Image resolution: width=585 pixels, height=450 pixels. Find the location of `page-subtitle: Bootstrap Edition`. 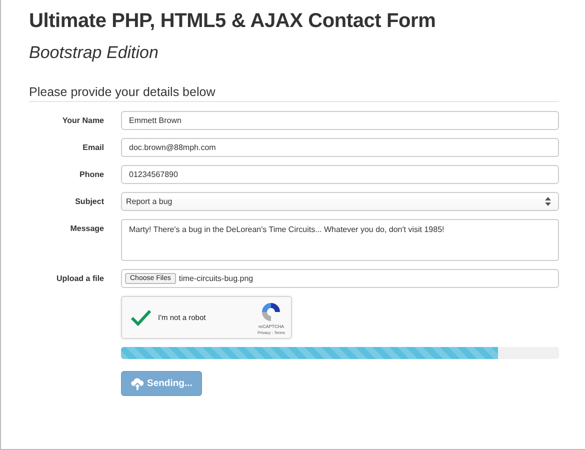

page-subtitle: Bootstrap Edition is located at coordinates (94, 53).